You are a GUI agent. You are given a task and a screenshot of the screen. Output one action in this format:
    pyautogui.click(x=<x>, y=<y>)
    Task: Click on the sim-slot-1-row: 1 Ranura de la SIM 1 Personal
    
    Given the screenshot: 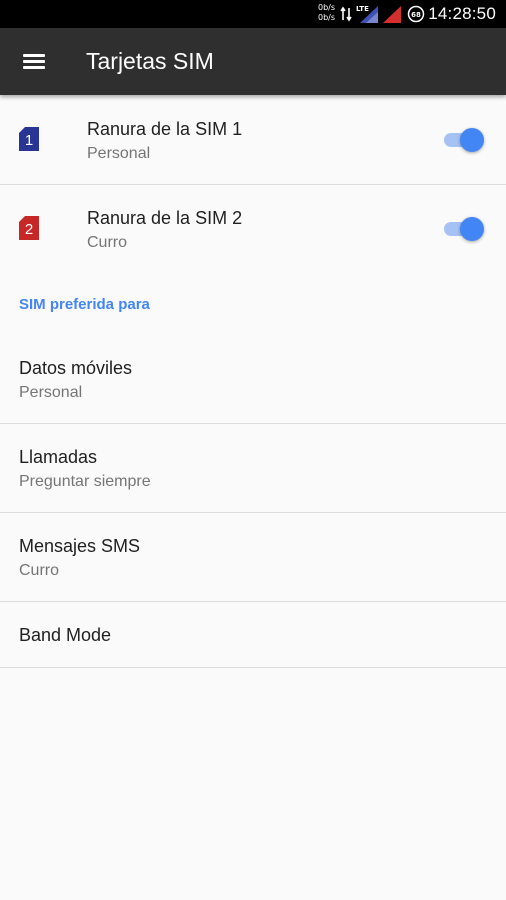 What is the action you would take?
    pyautogui.click(x=253, y=140)
    